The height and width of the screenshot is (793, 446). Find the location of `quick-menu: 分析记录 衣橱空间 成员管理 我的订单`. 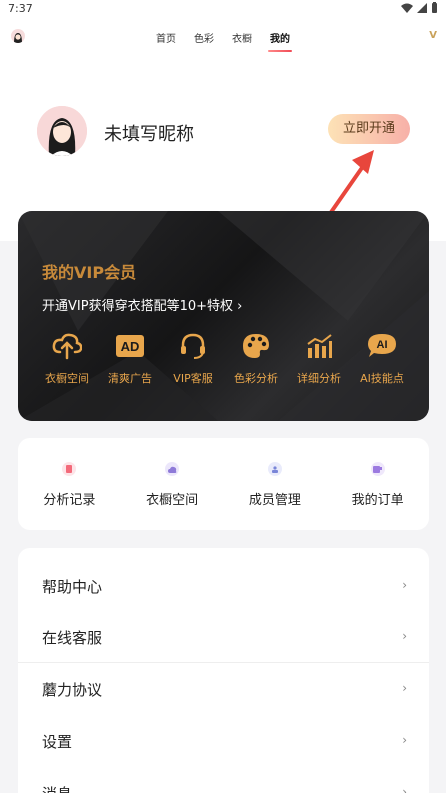

quick-menu: 分析记录 衣橱空间 成员管理 我的订单 is located at coordinates (223, 484).